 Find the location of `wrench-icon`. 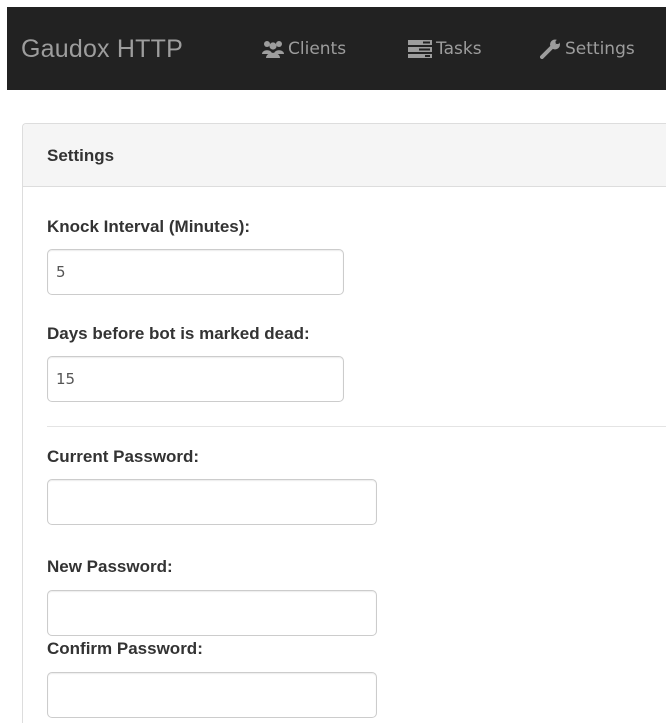

wrench-icon is located at coordinates (552, 49).